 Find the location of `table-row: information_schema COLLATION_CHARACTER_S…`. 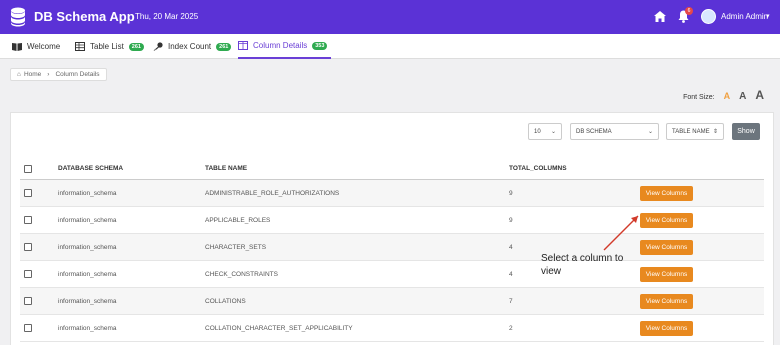

table-row: information_schema COLLATION_CHARACTER_S… is located at coordinates (392, 328).